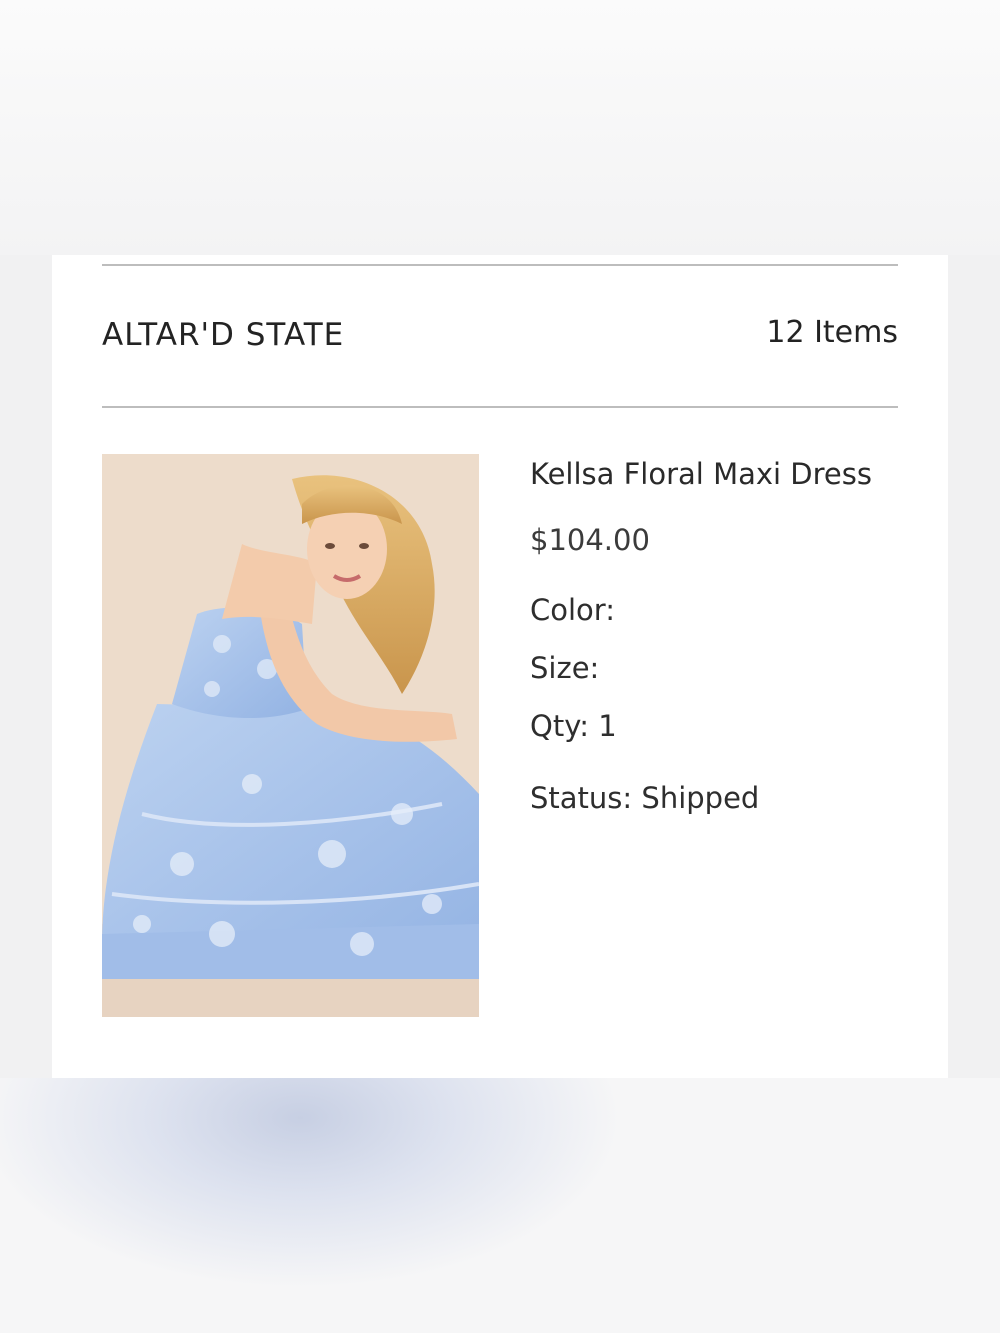  Describe the element at coordinates (607, 726) in the screenshot. I see `qty-value: 1` at that location.